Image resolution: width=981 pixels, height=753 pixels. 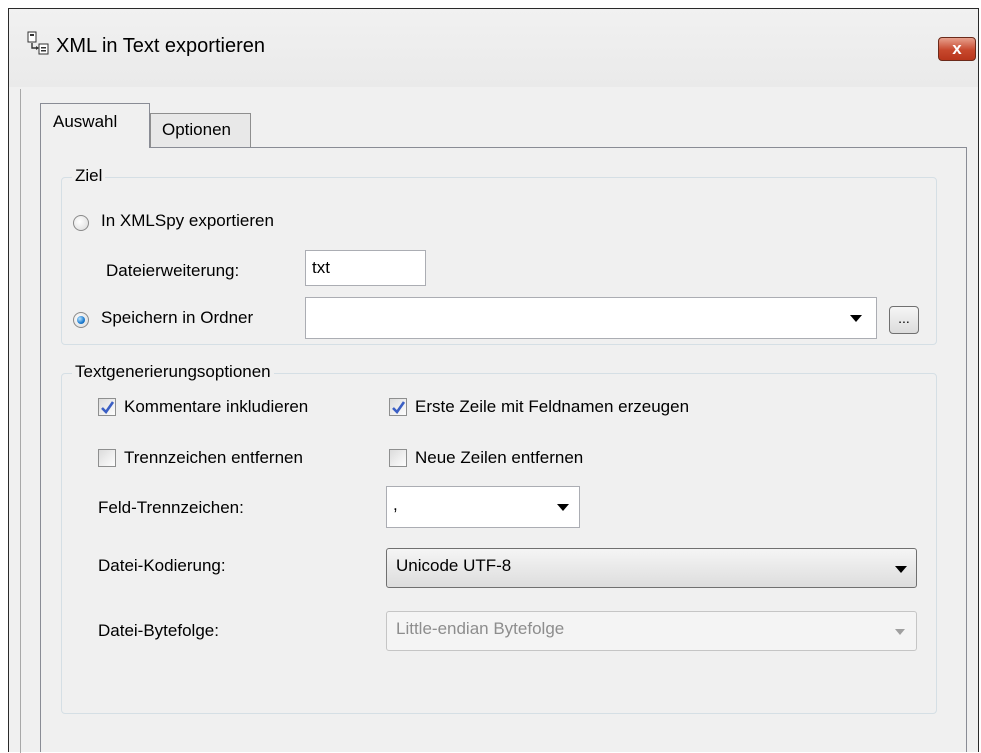 What do you see at coordinates (591, 318) in the screenshot?
I see `folder-path-combobox` at bounding box center [591, 318].